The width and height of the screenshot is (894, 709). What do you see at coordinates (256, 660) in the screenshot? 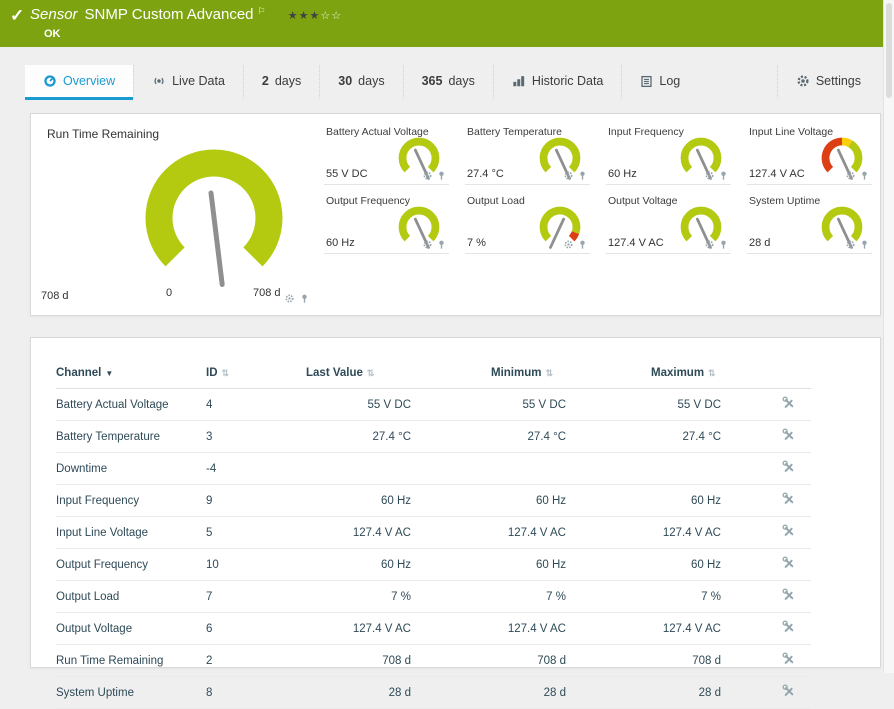
I see `cell-id: 2` at bounding box center [256, 660].